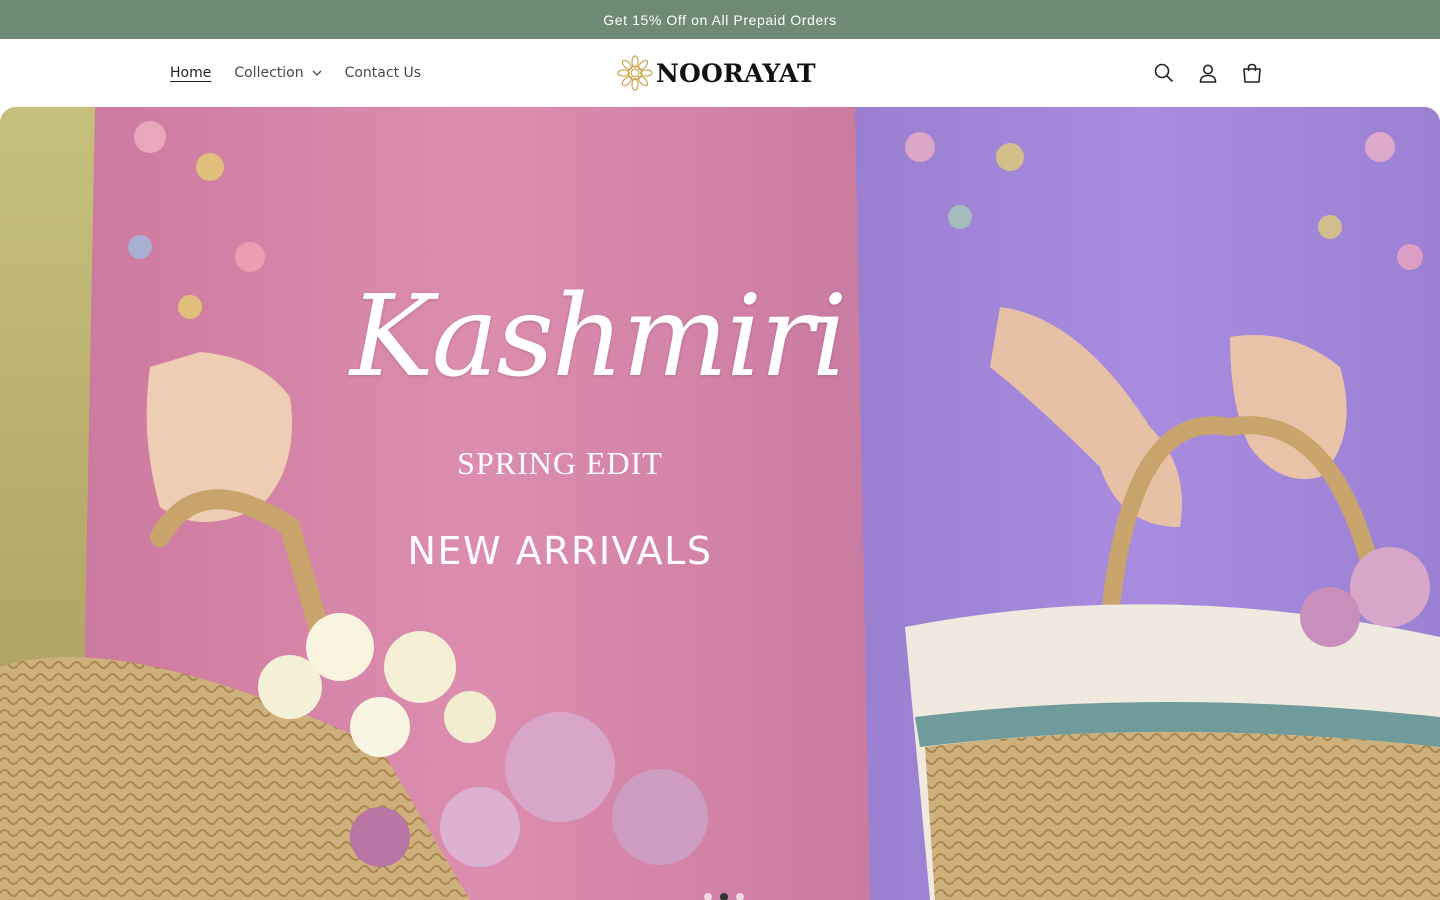 This screenshot has height=900, width=1440. I want to click on hero-tagline: NEW ARRIVALS, so click(560, 551).